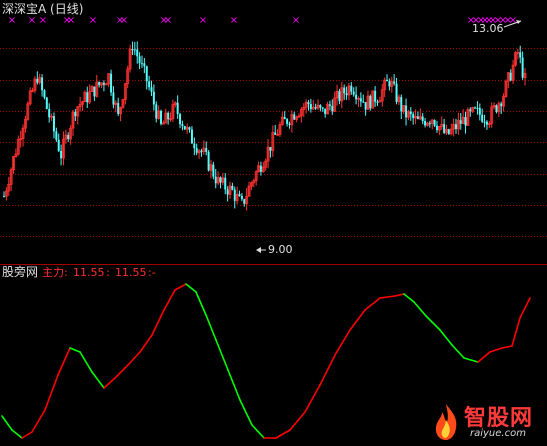 This screenshot has width=547, height=446. Describe the element at coordinates (43, 9) in the screenshot. I see `chart-title: 深深宝A (日线)` at that location.